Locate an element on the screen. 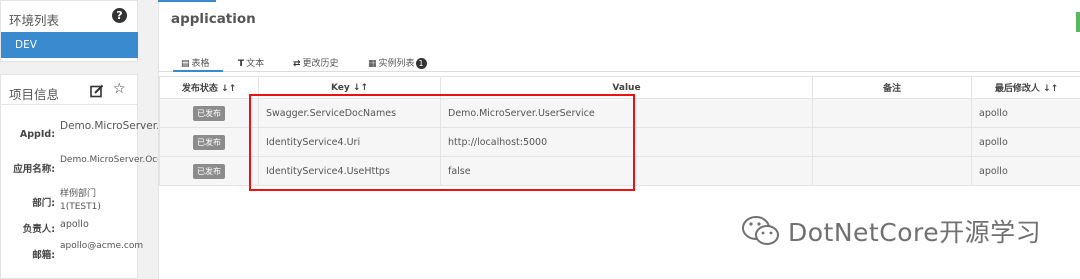  cell-key: Swagger.ServiceDocNames is located at coordinates (349, 113).